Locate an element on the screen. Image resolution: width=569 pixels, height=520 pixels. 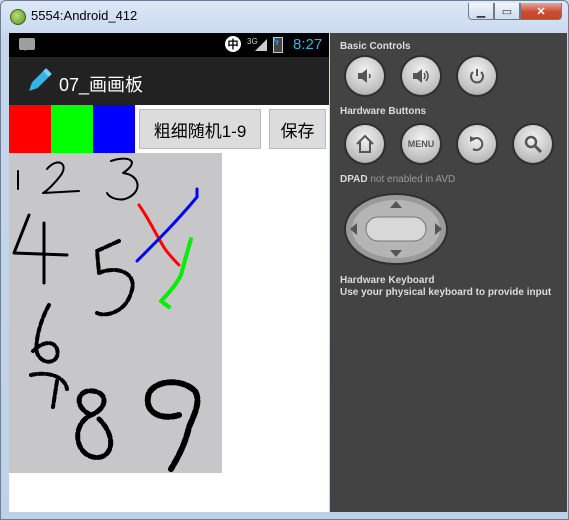
signal-icon is located at coordinates (261, 45).